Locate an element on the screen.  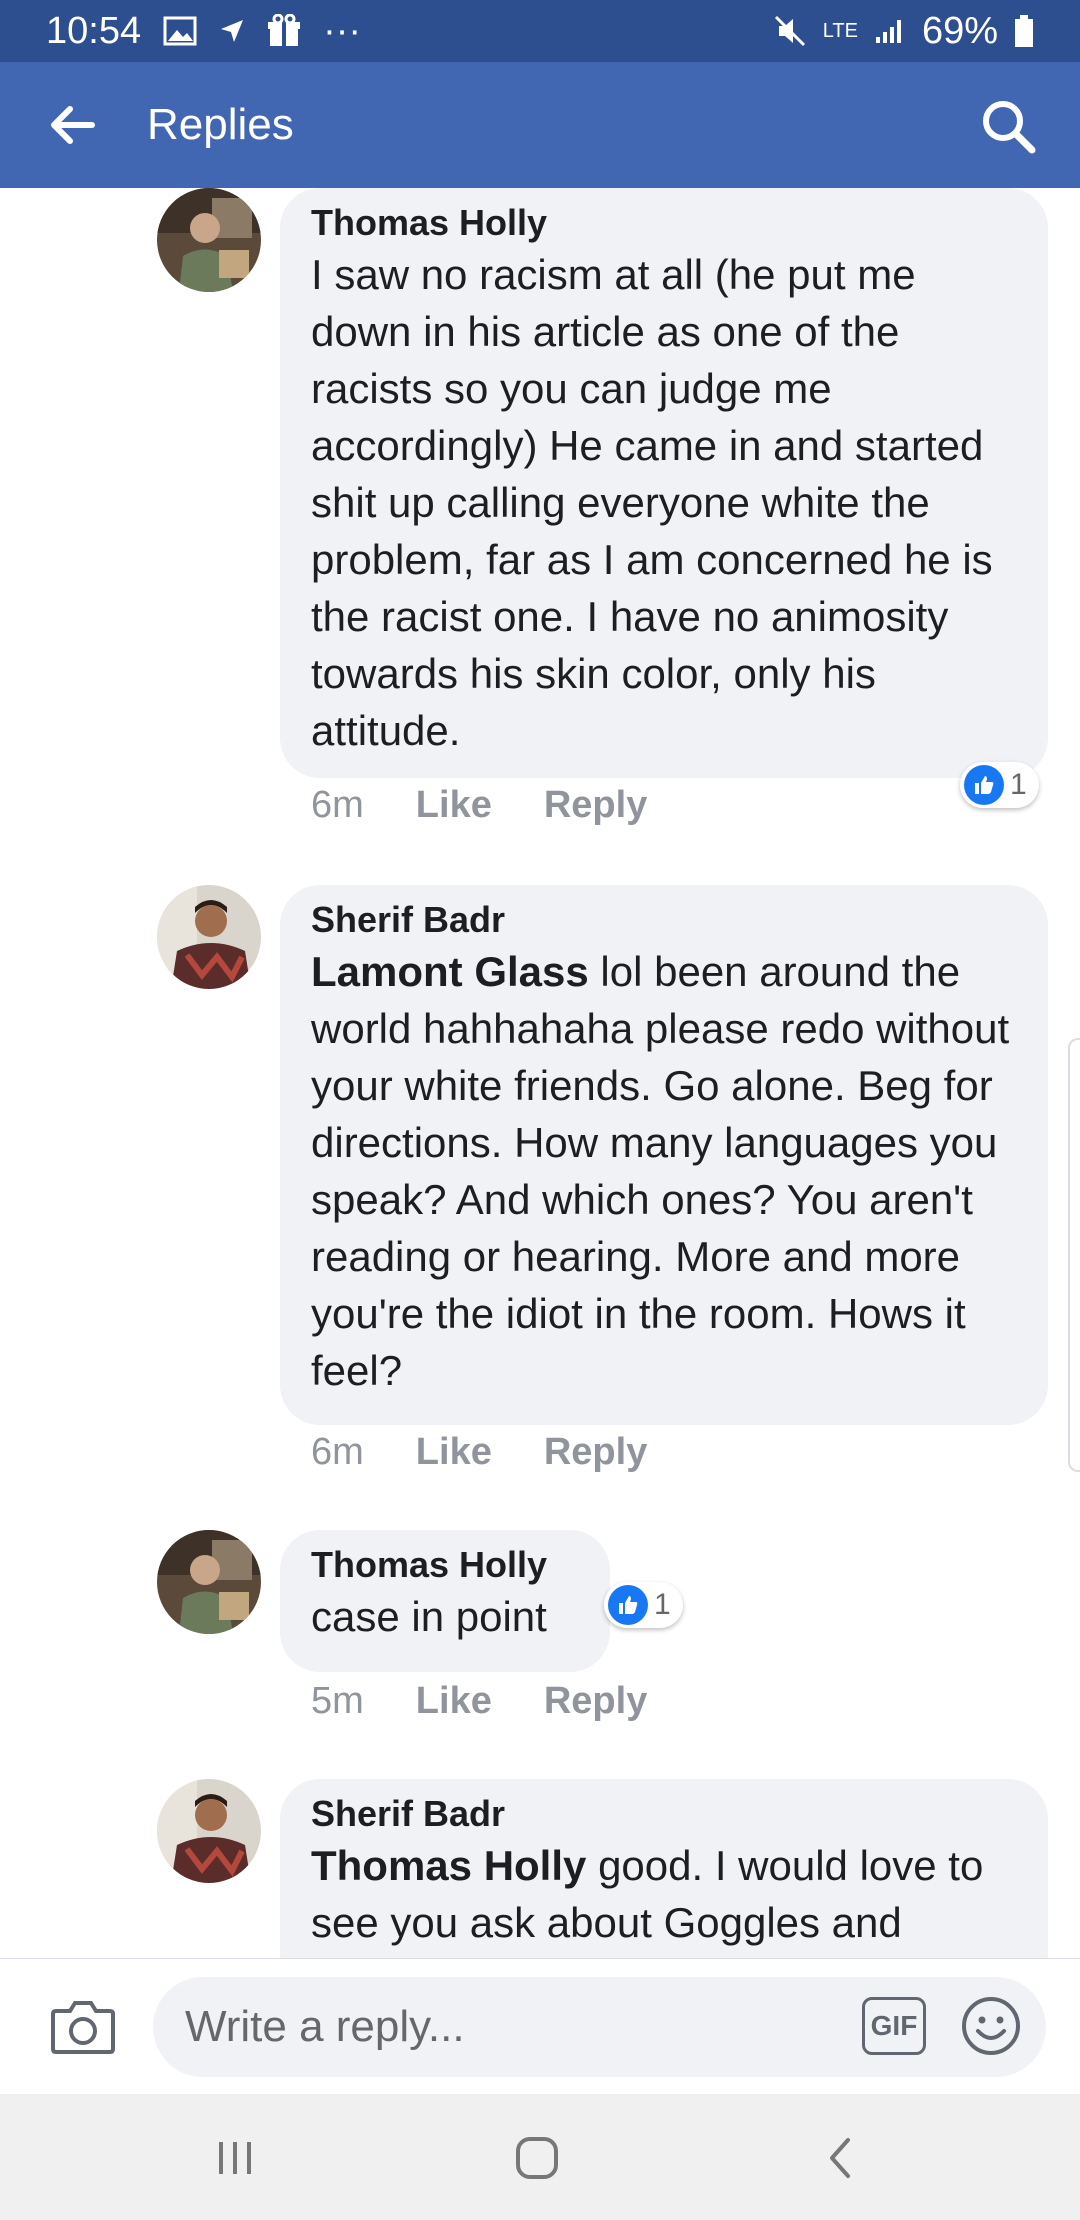
reply-composer: Write a reply... GIF is located at coordinates (540, 2026).